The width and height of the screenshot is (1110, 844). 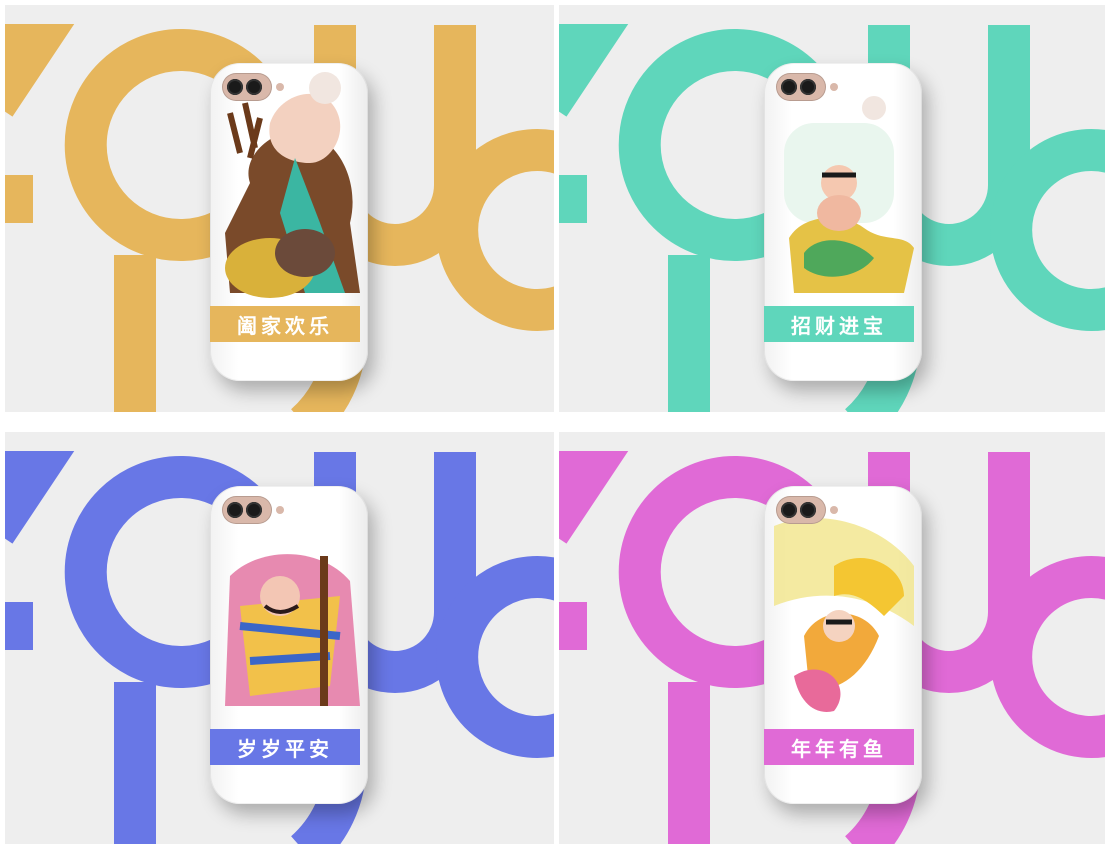 What do you see at coordinates (285, 747) in the screenshot?
I see `case-caption: 岁岁平安` at bounding box center [285, 747].